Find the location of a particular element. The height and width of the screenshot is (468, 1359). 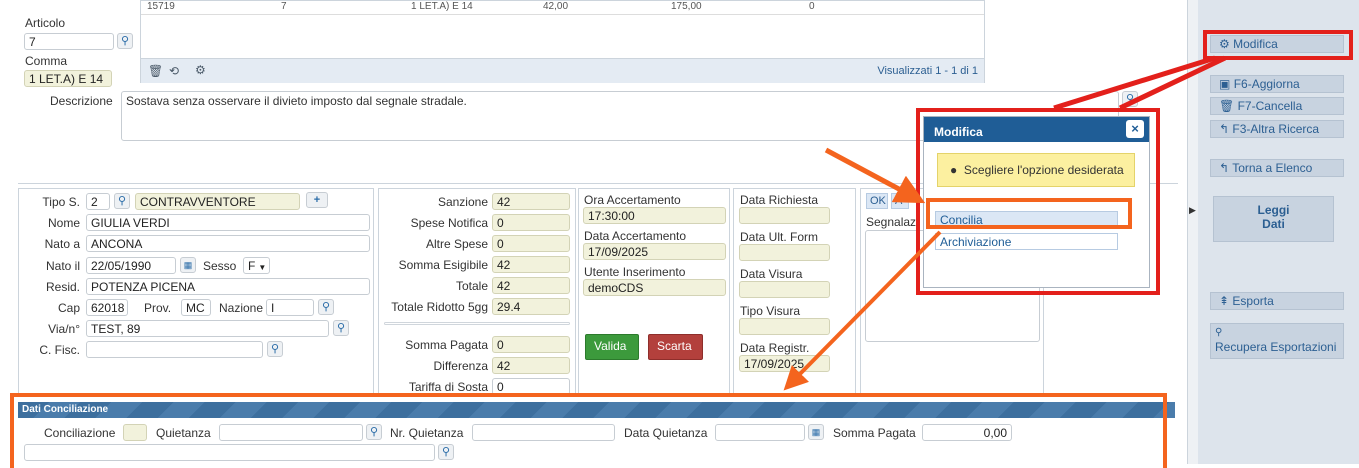

trash-icon: 🗑 is located at coordinates (155, 71).